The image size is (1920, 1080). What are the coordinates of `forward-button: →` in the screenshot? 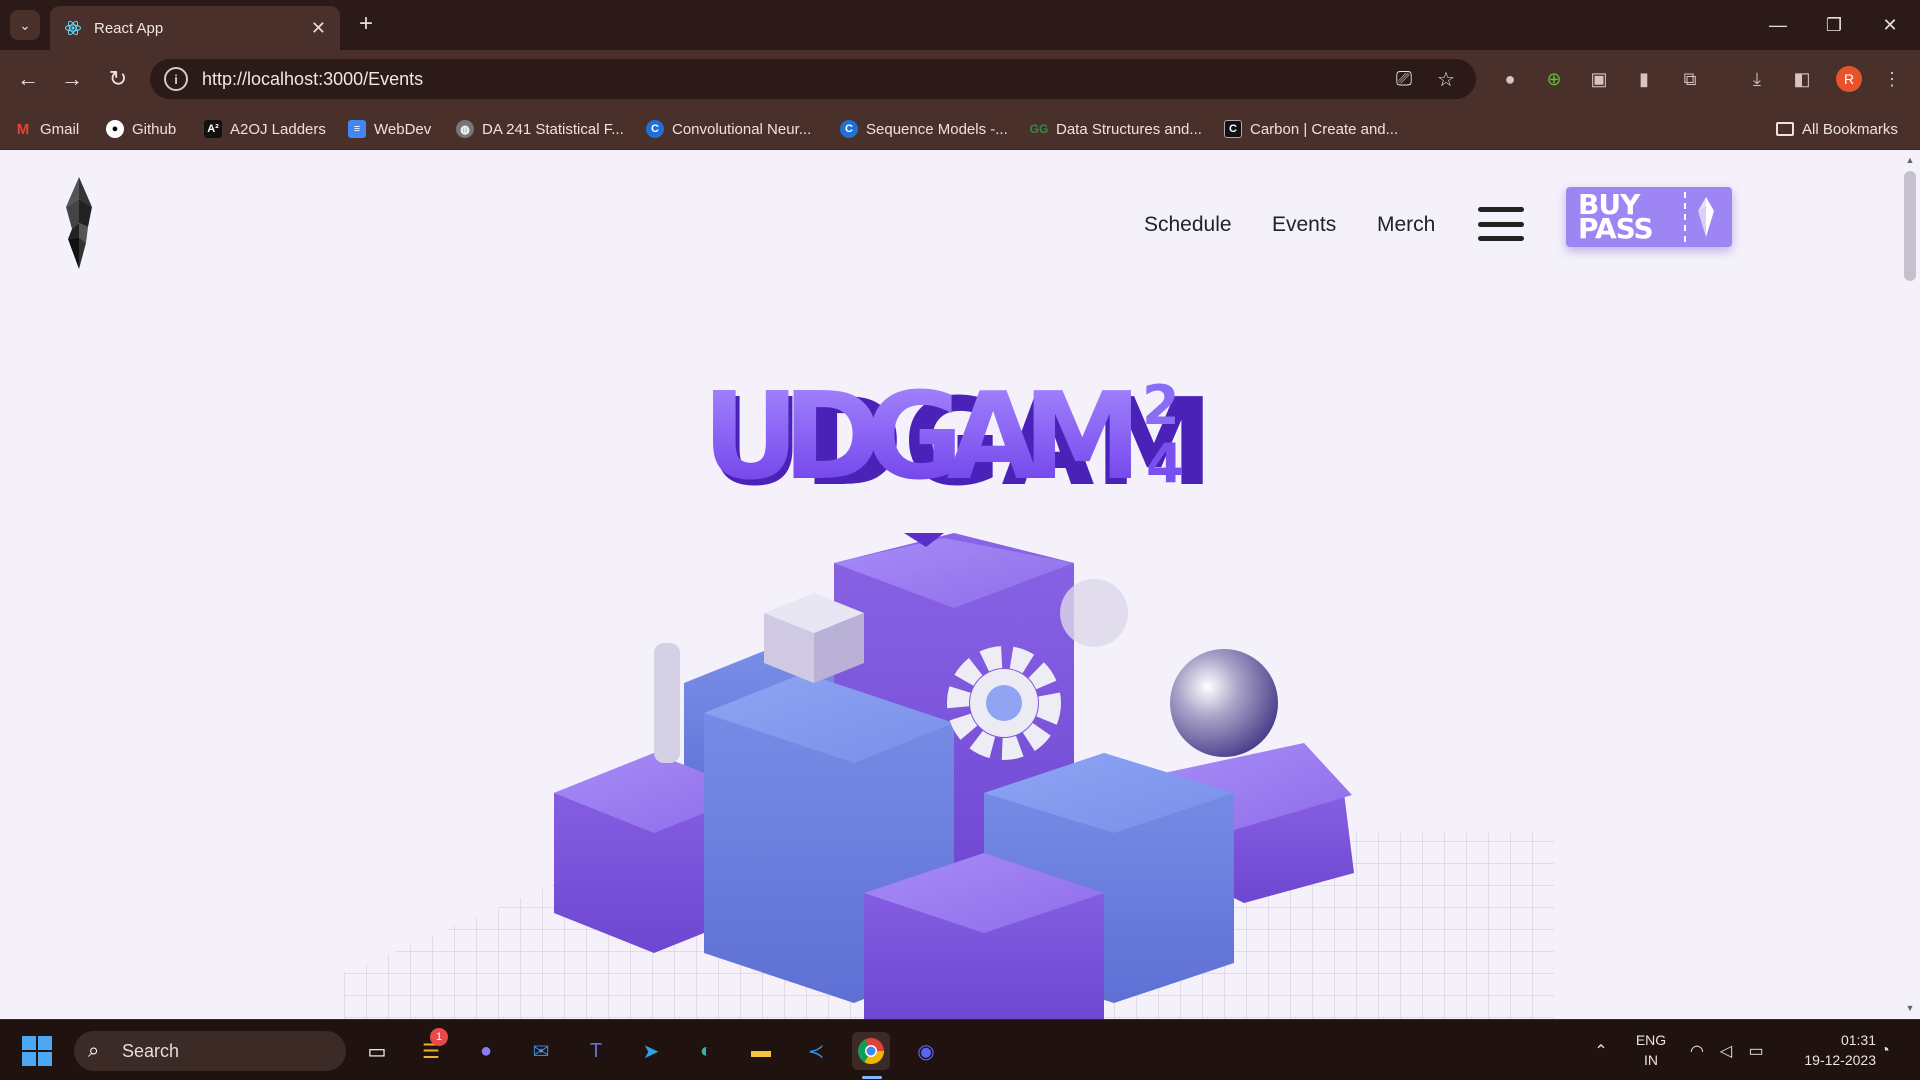 It's located at (72, 79).